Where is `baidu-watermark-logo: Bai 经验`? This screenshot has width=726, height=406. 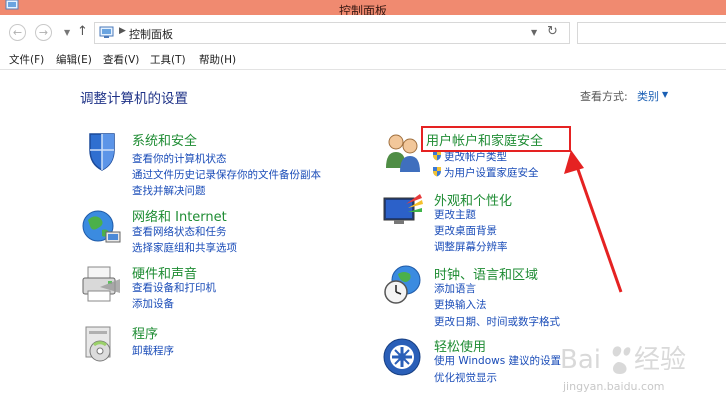
baidu-watermark-logo: Bai 经验 is located at coordinates (623, 360).